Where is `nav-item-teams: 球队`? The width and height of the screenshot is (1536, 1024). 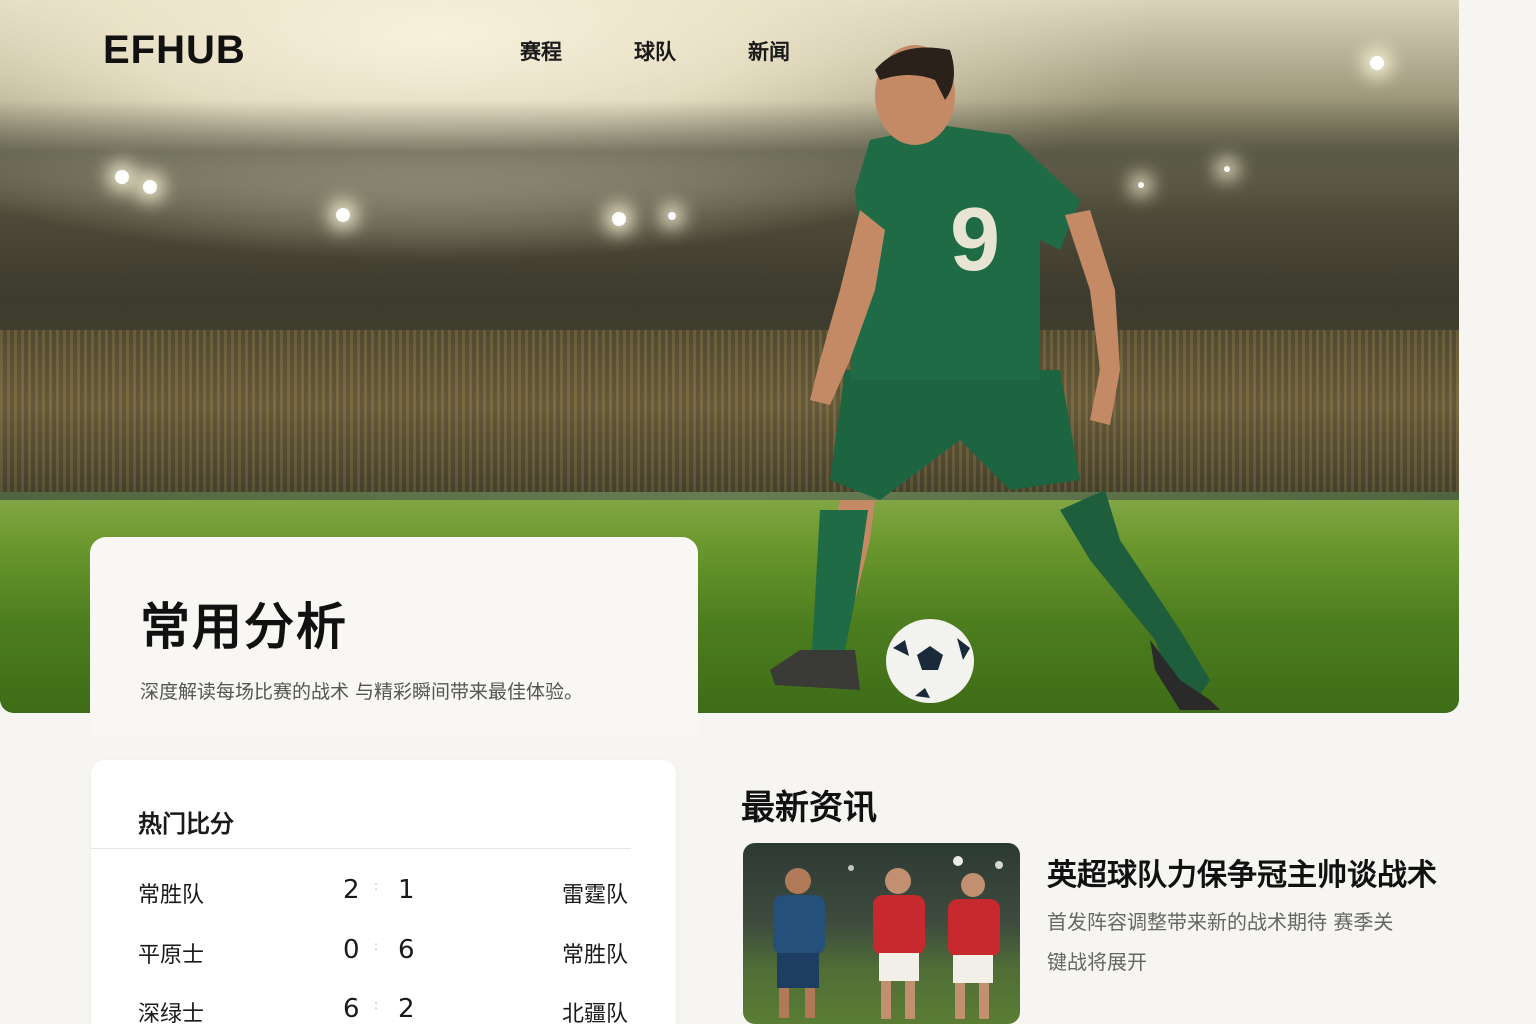 nav-item-teams: 球队 is located at coordinates (655, 51).